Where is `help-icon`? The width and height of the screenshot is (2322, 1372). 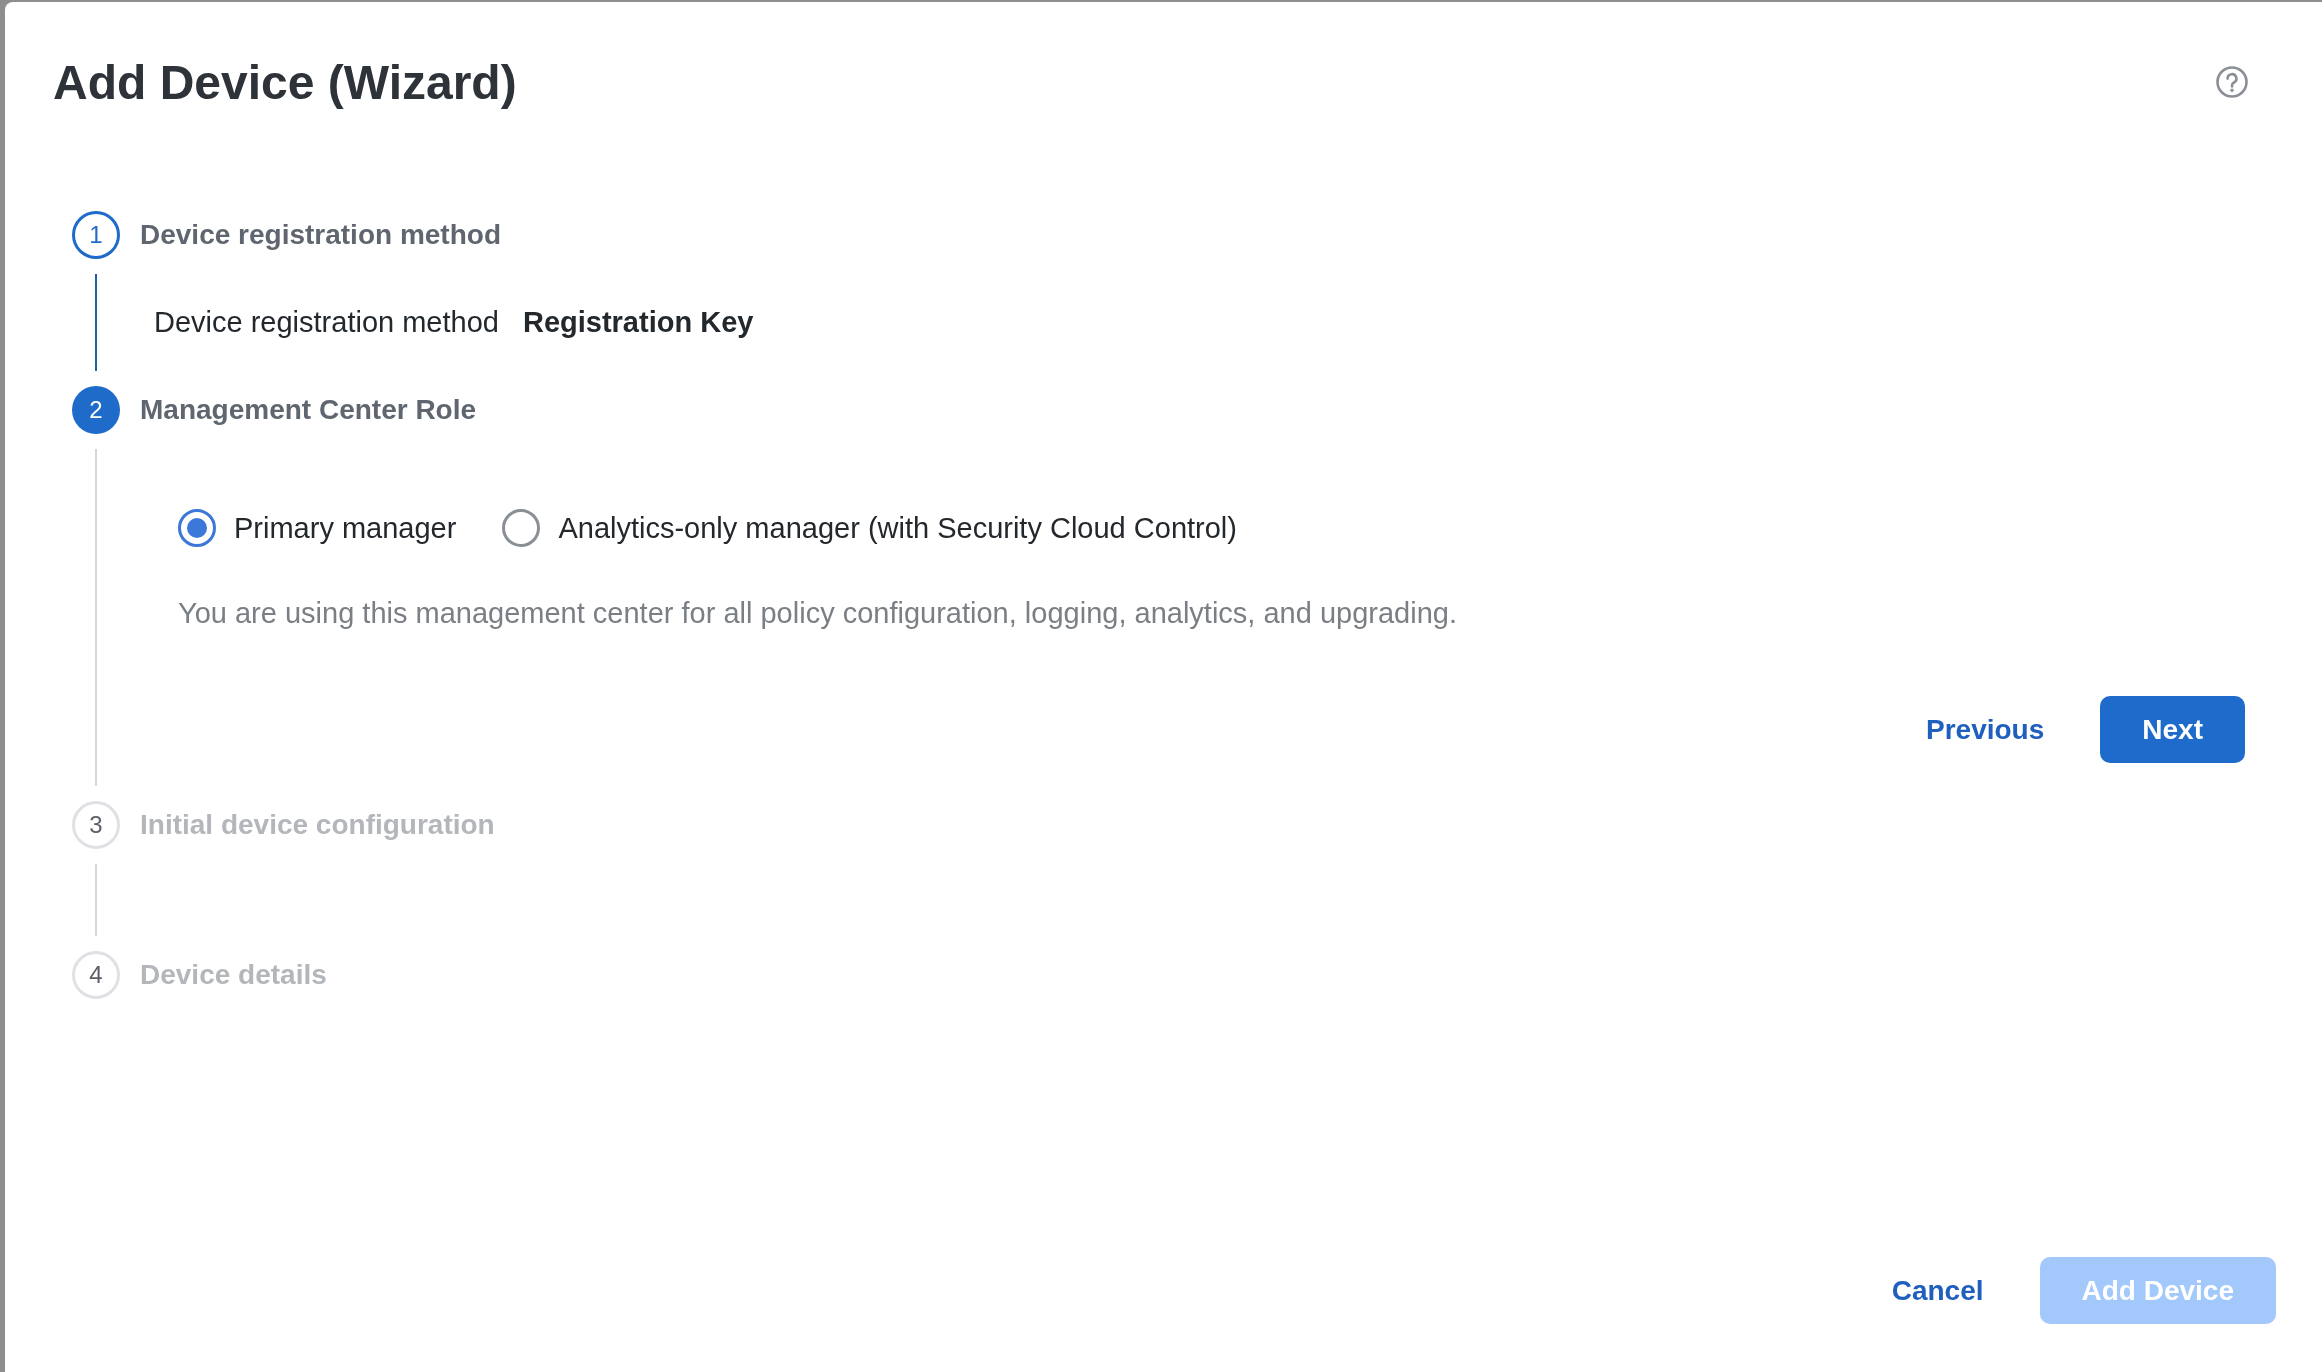
help-icon is located at coordinates (2232, 82).